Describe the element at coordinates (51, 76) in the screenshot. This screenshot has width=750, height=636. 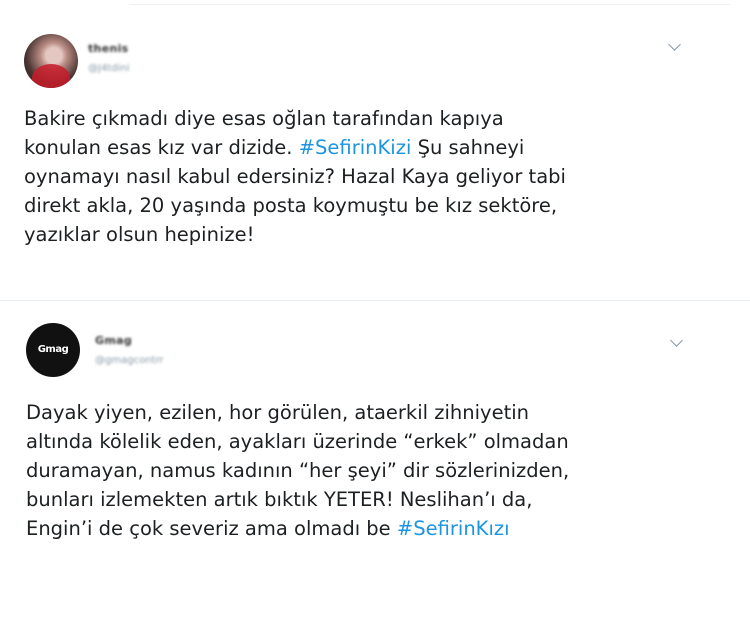
I see `avatar-photo` at that location.